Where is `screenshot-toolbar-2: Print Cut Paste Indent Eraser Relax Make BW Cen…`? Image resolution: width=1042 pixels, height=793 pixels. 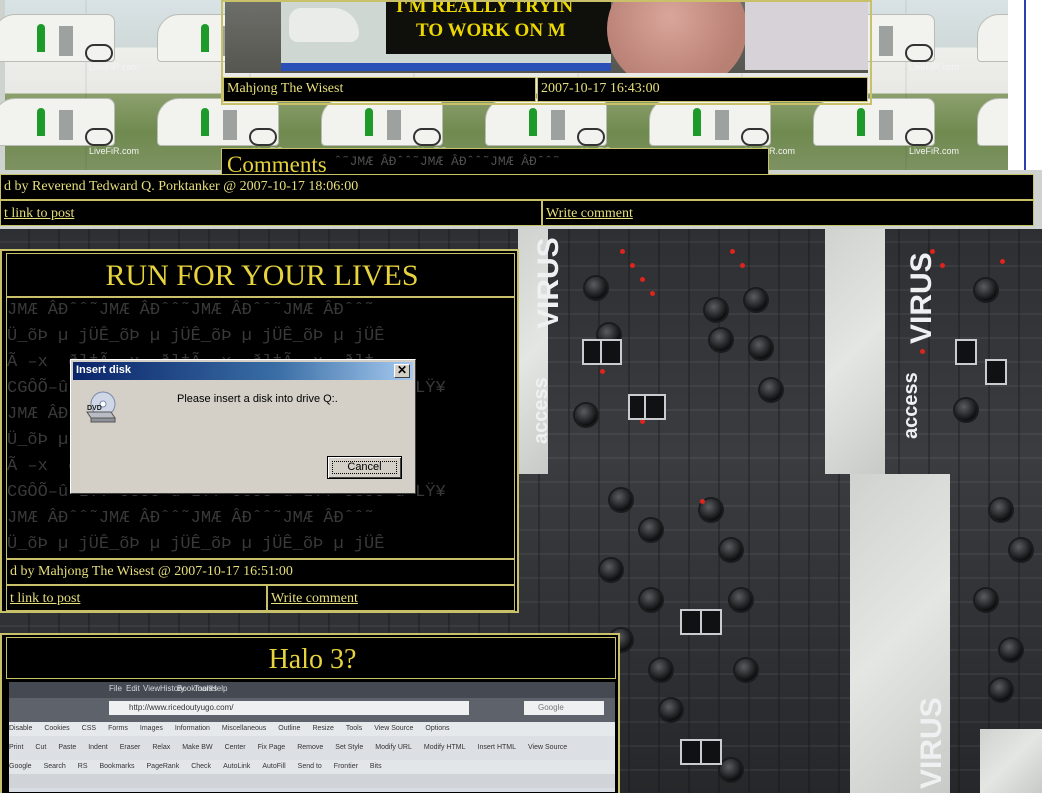 screenshot-toolbar-2: Print Cut Paste Indent Eraser Relax Make BW Cen… is located at coordinates (312, 748).